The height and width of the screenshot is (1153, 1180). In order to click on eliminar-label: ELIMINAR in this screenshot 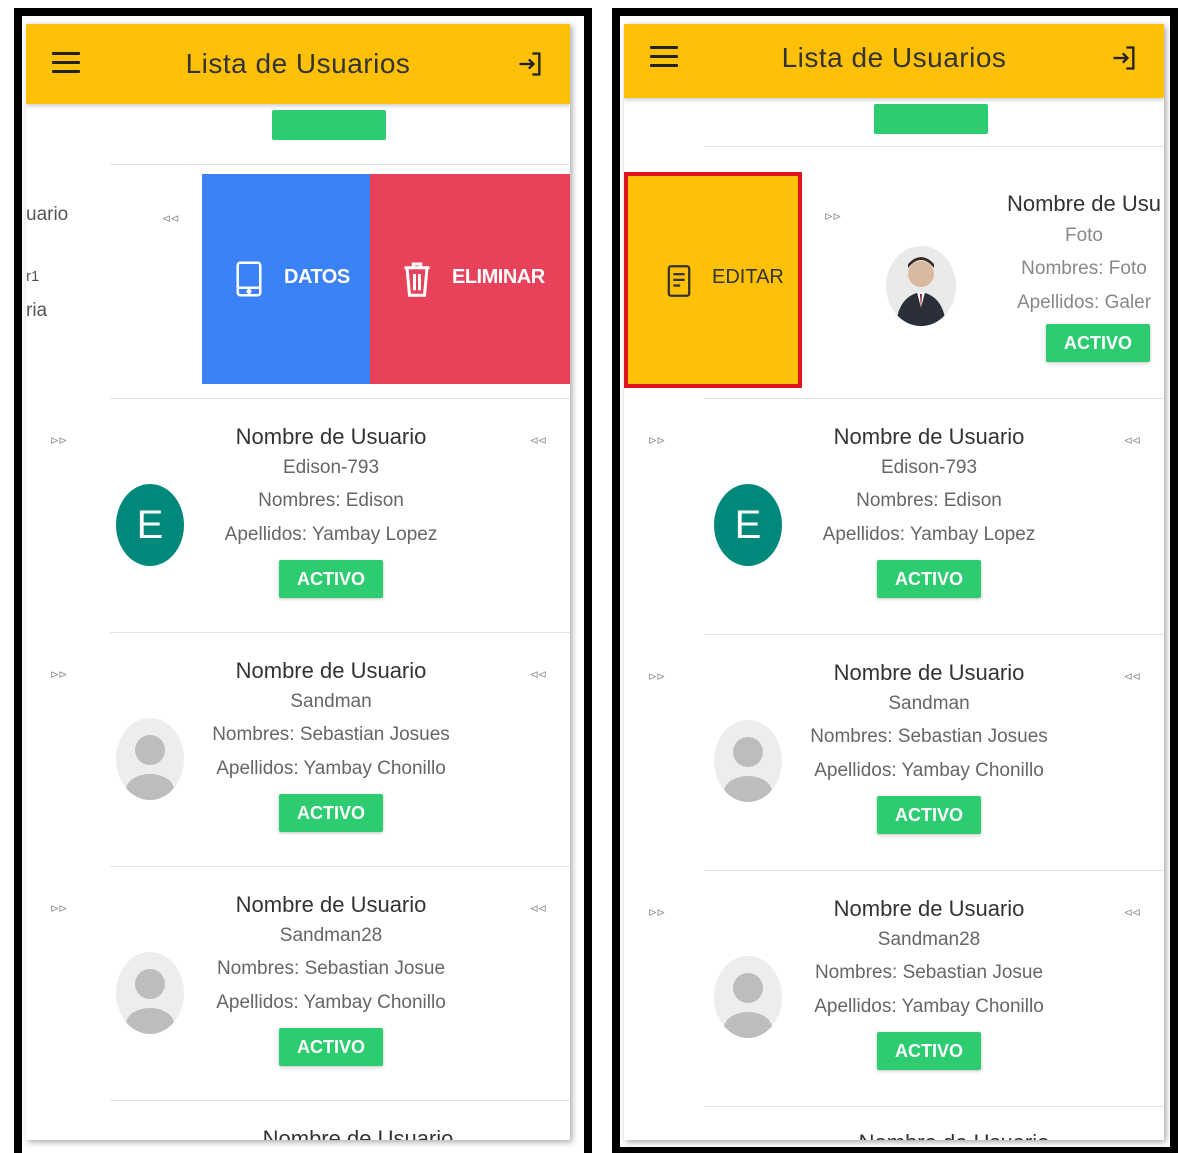, I will do `click(498, 277)`.